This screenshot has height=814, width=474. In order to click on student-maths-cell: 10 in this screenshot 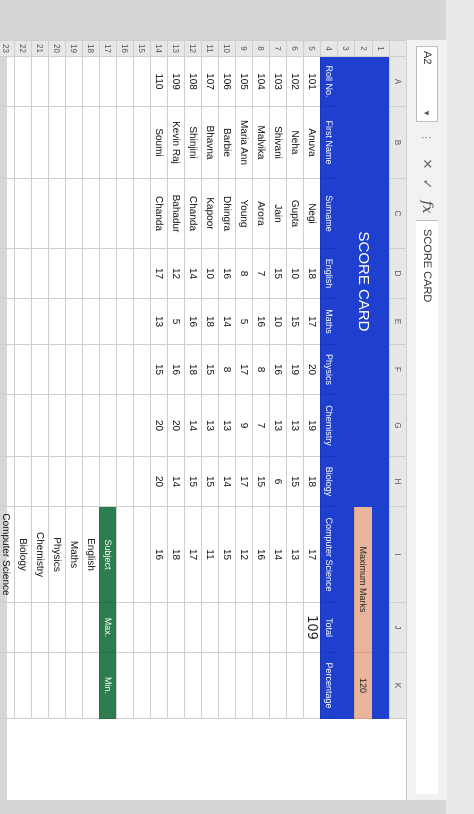, I will do `click(278, 321)`.